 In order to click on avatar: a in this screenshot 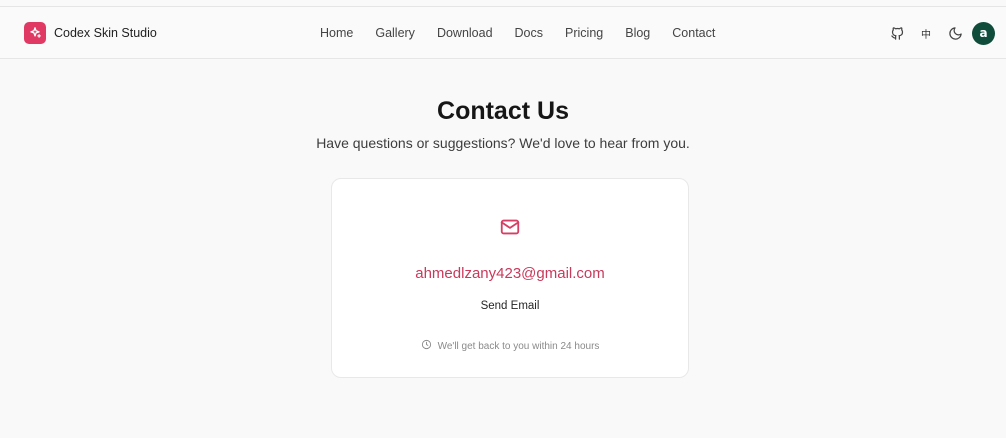, I will do `click(983, 33)`.